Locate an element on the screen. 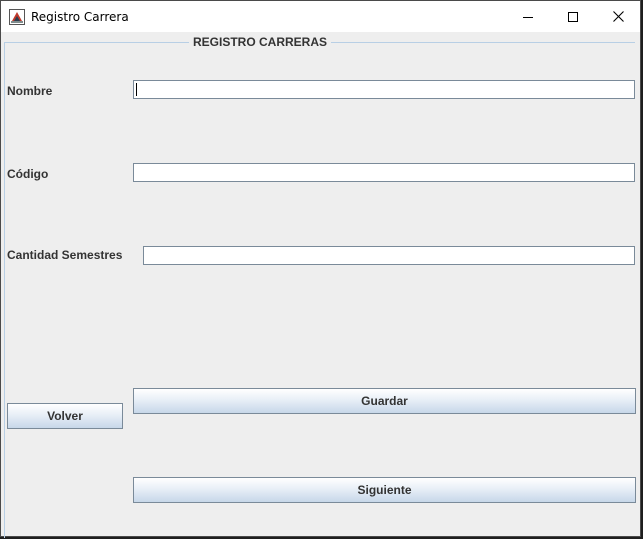 The height and width of the screenshot is (539, 643). volver-button: Volver is located at coordinates (65, 416).